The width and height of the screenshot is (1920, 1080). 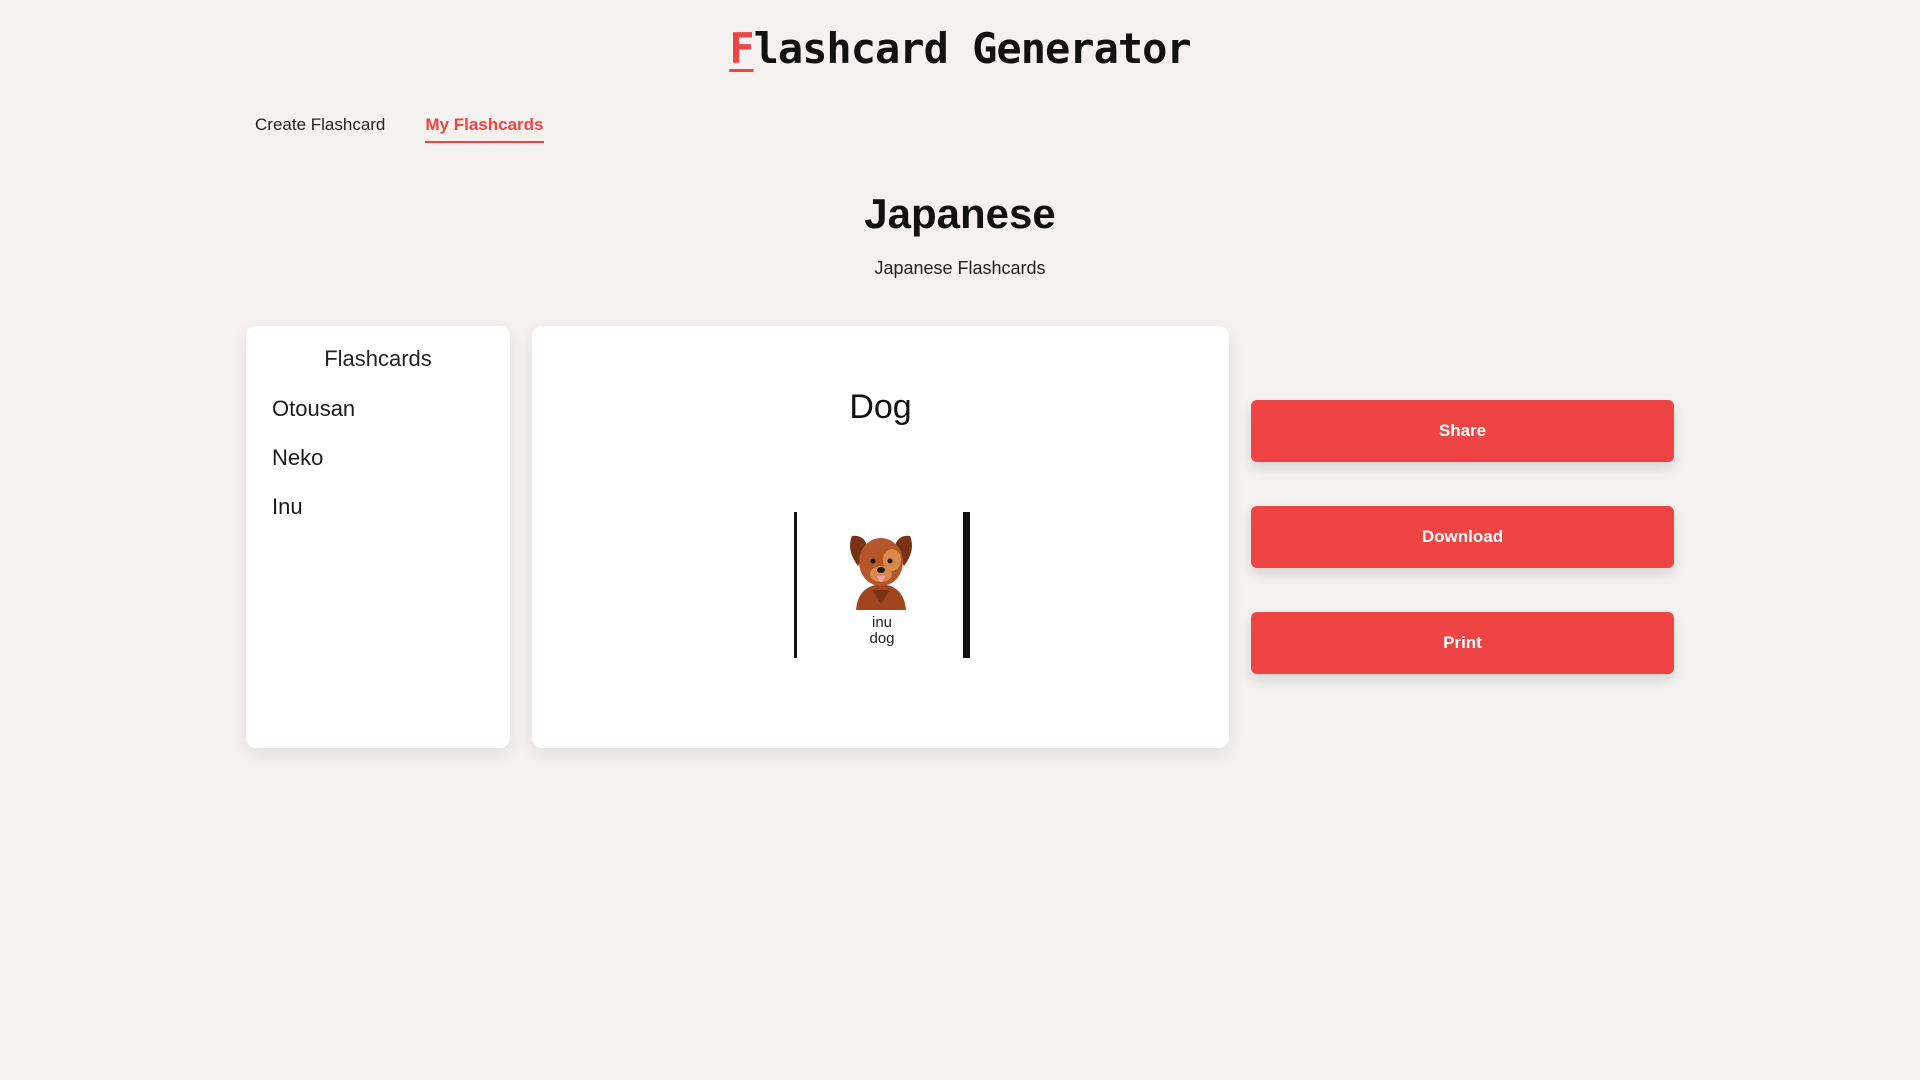 What do you see at coordinates (882, 622) in the screenshot?
I see `flashcard-image-caption-reading: inu` at bounding box center [882, 622].